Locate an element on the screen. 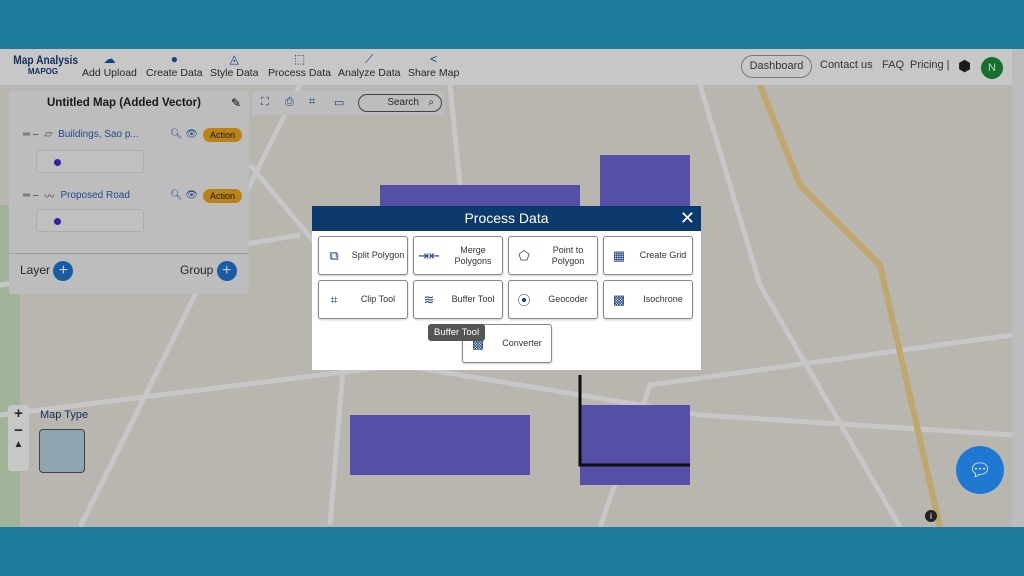 This screenshot has width=1024, height=576. close-icon: ✕ is located at coordinates (687, 218).